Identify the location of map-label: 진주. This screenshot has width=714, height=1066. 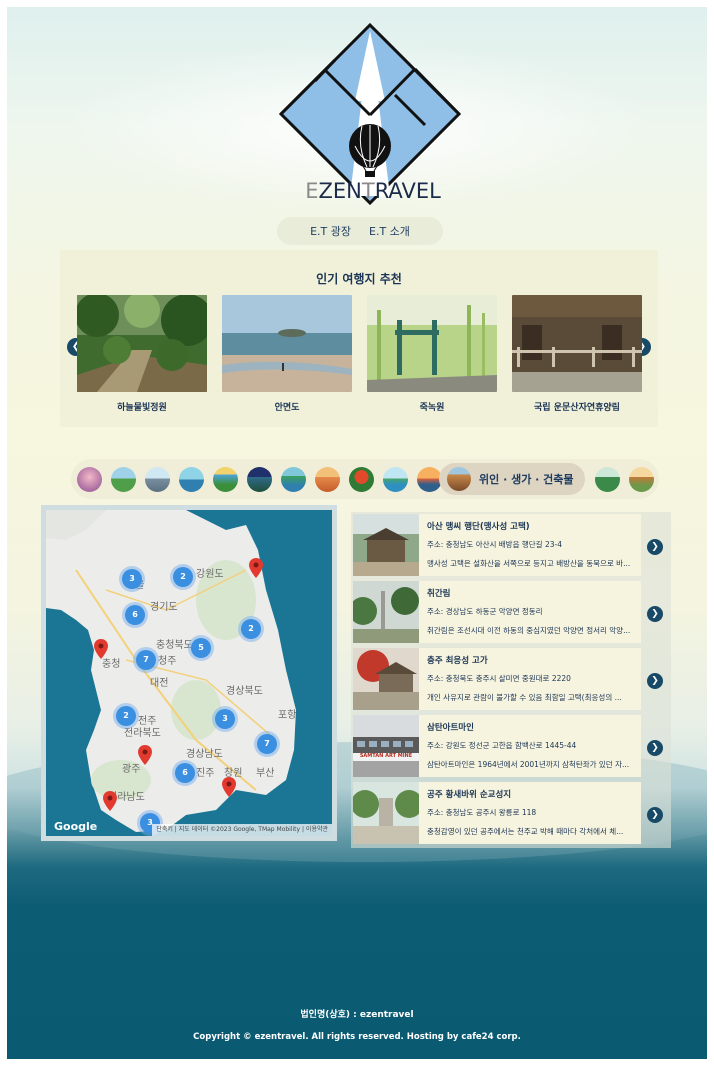
(205, 773).